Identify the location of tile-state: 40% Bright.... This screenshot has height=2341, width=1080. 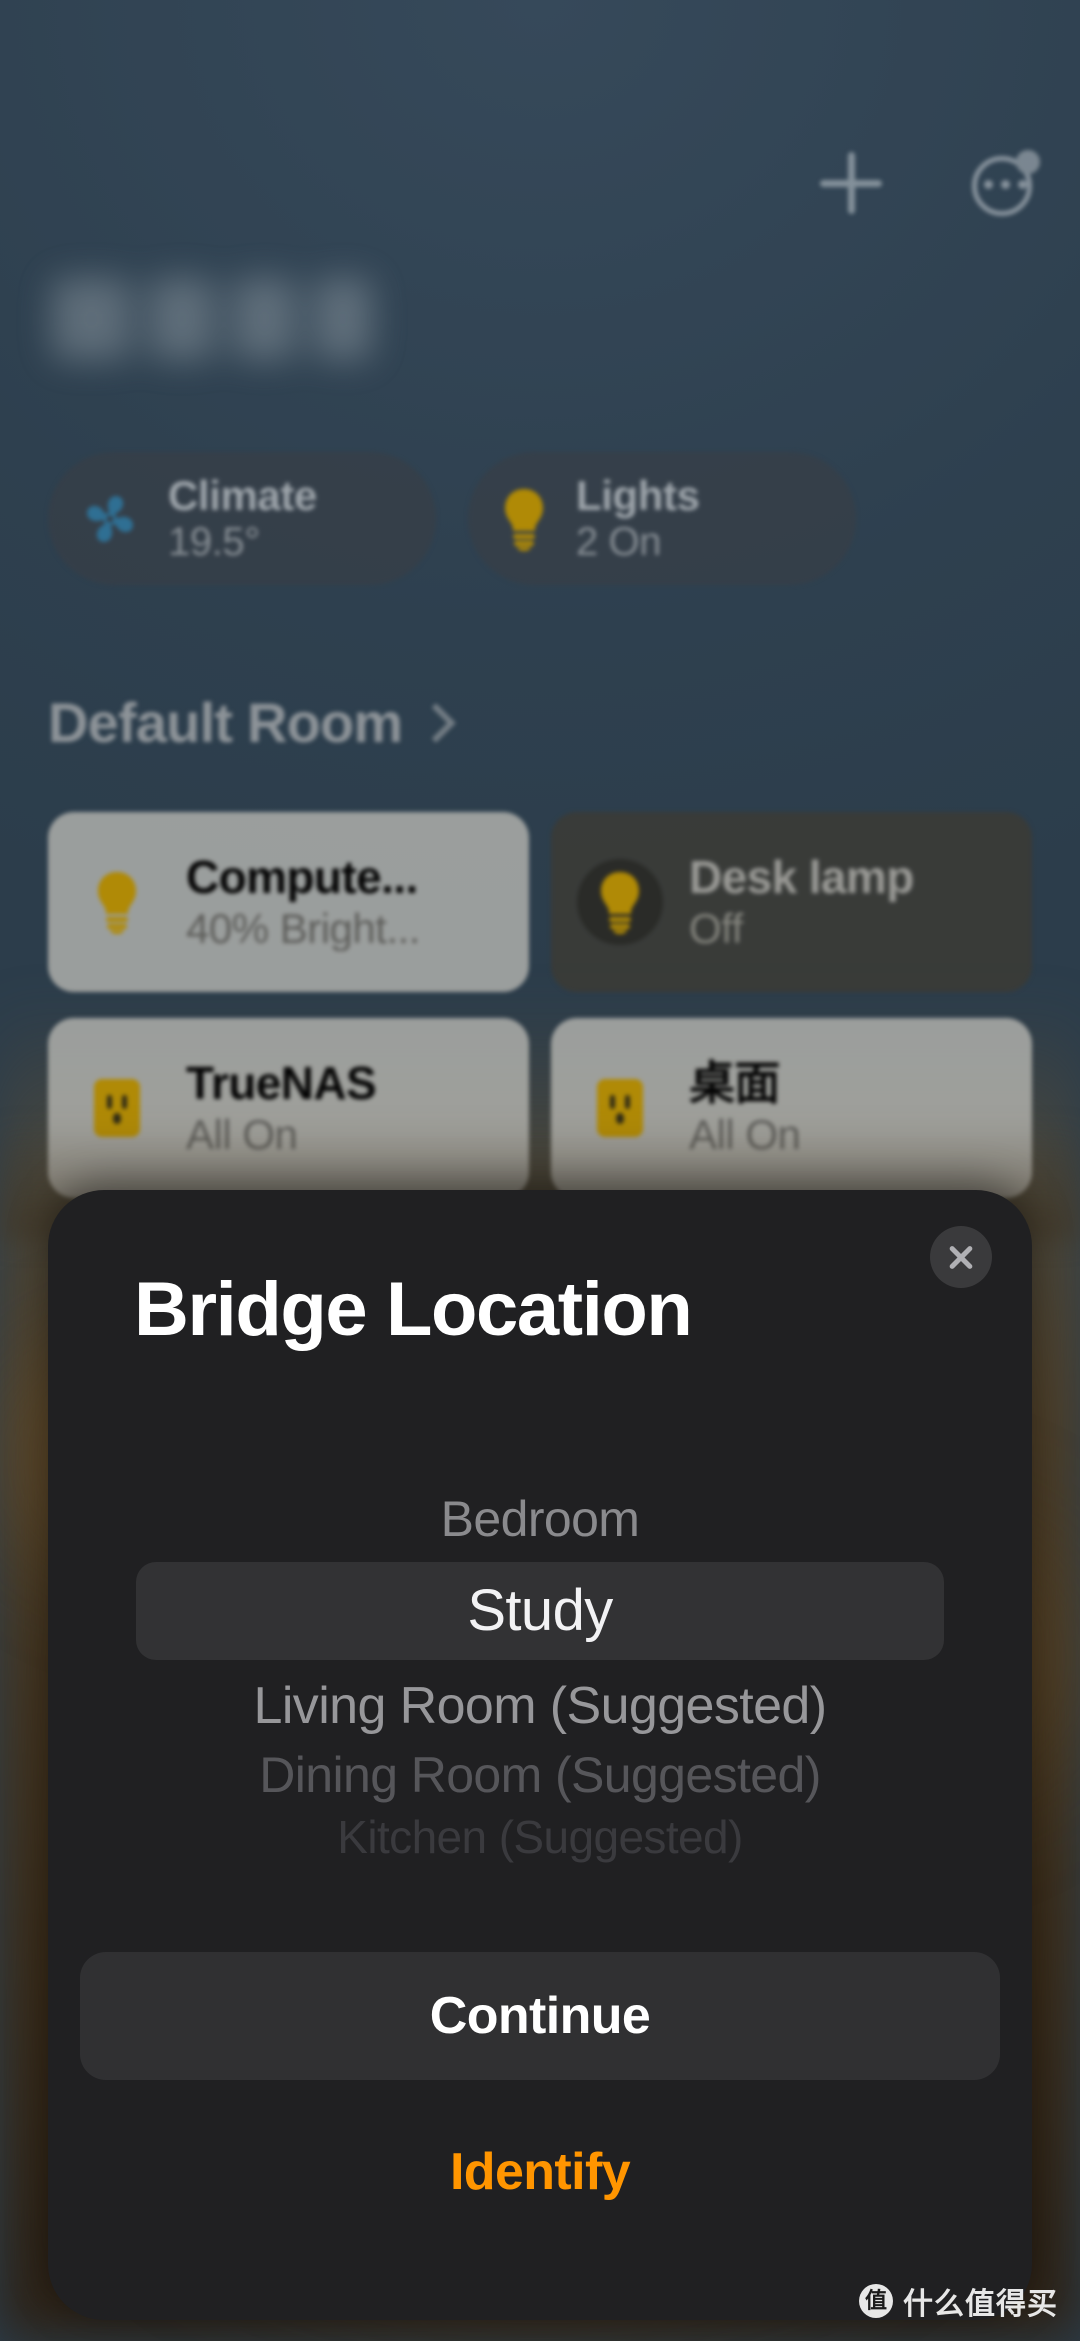
(303, 929).